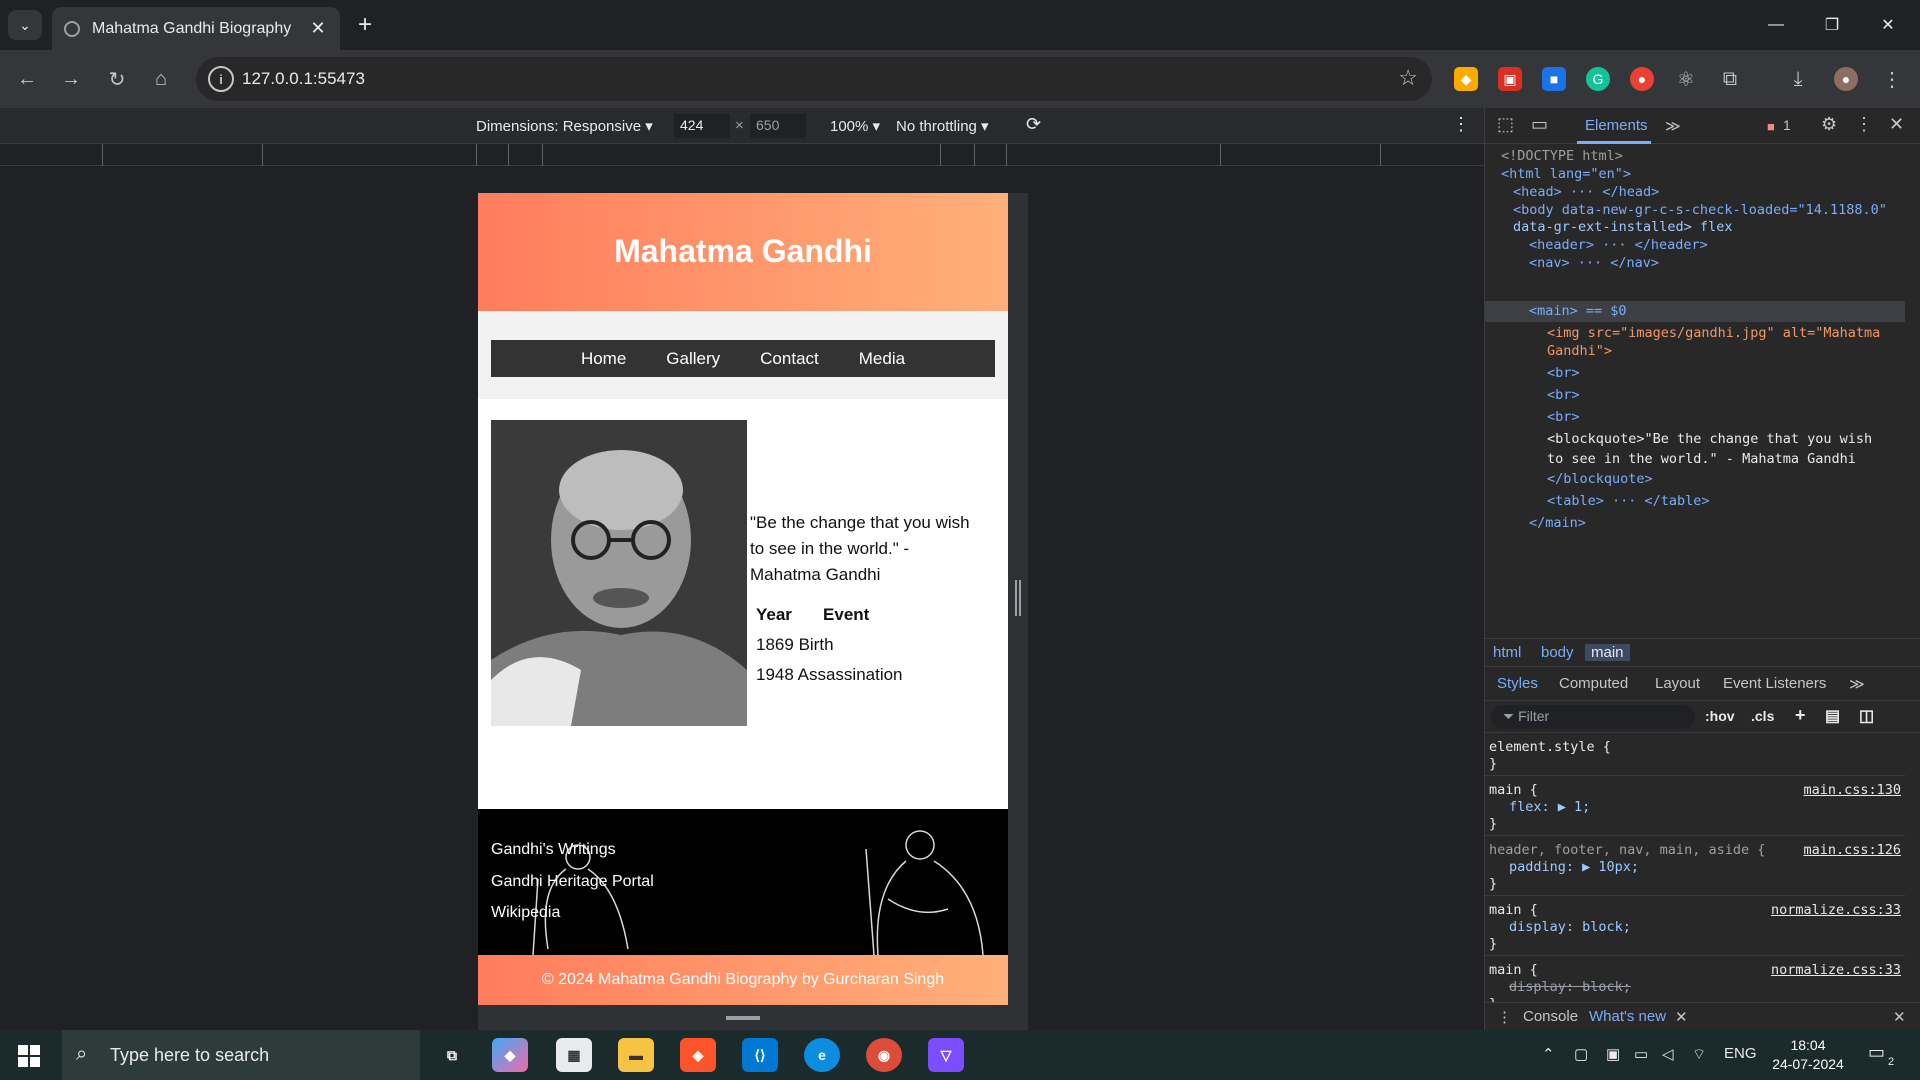 This screenshot has height=1080, width=1920. Describe the element at coordinates (1798, 79) in the screenshot. I see `download-icon: ⤓` at that location.